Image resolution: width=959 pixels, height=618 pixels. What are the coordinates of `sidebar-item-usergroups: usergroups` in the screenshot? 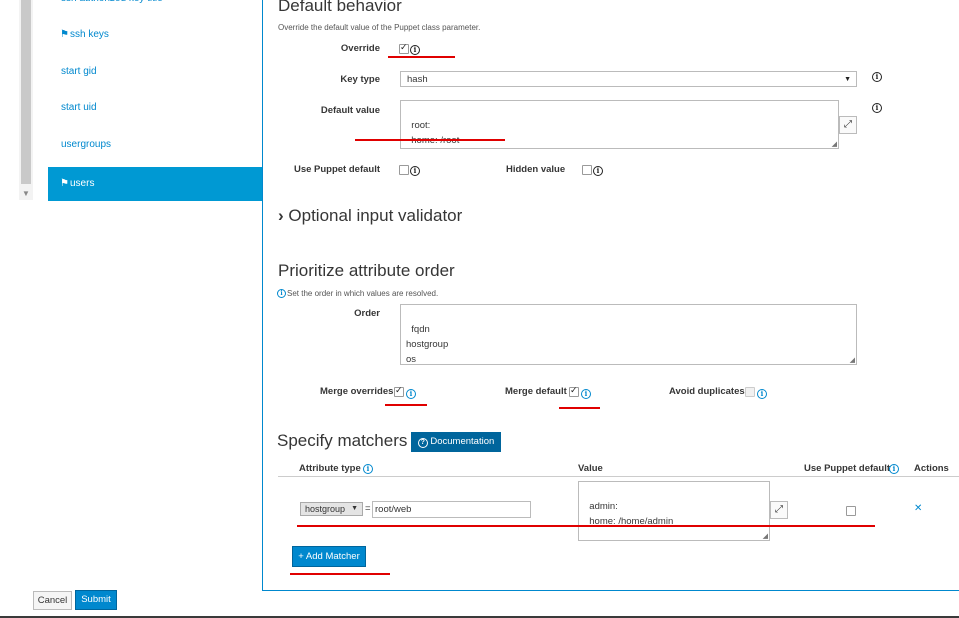 It's located at (155, 145).